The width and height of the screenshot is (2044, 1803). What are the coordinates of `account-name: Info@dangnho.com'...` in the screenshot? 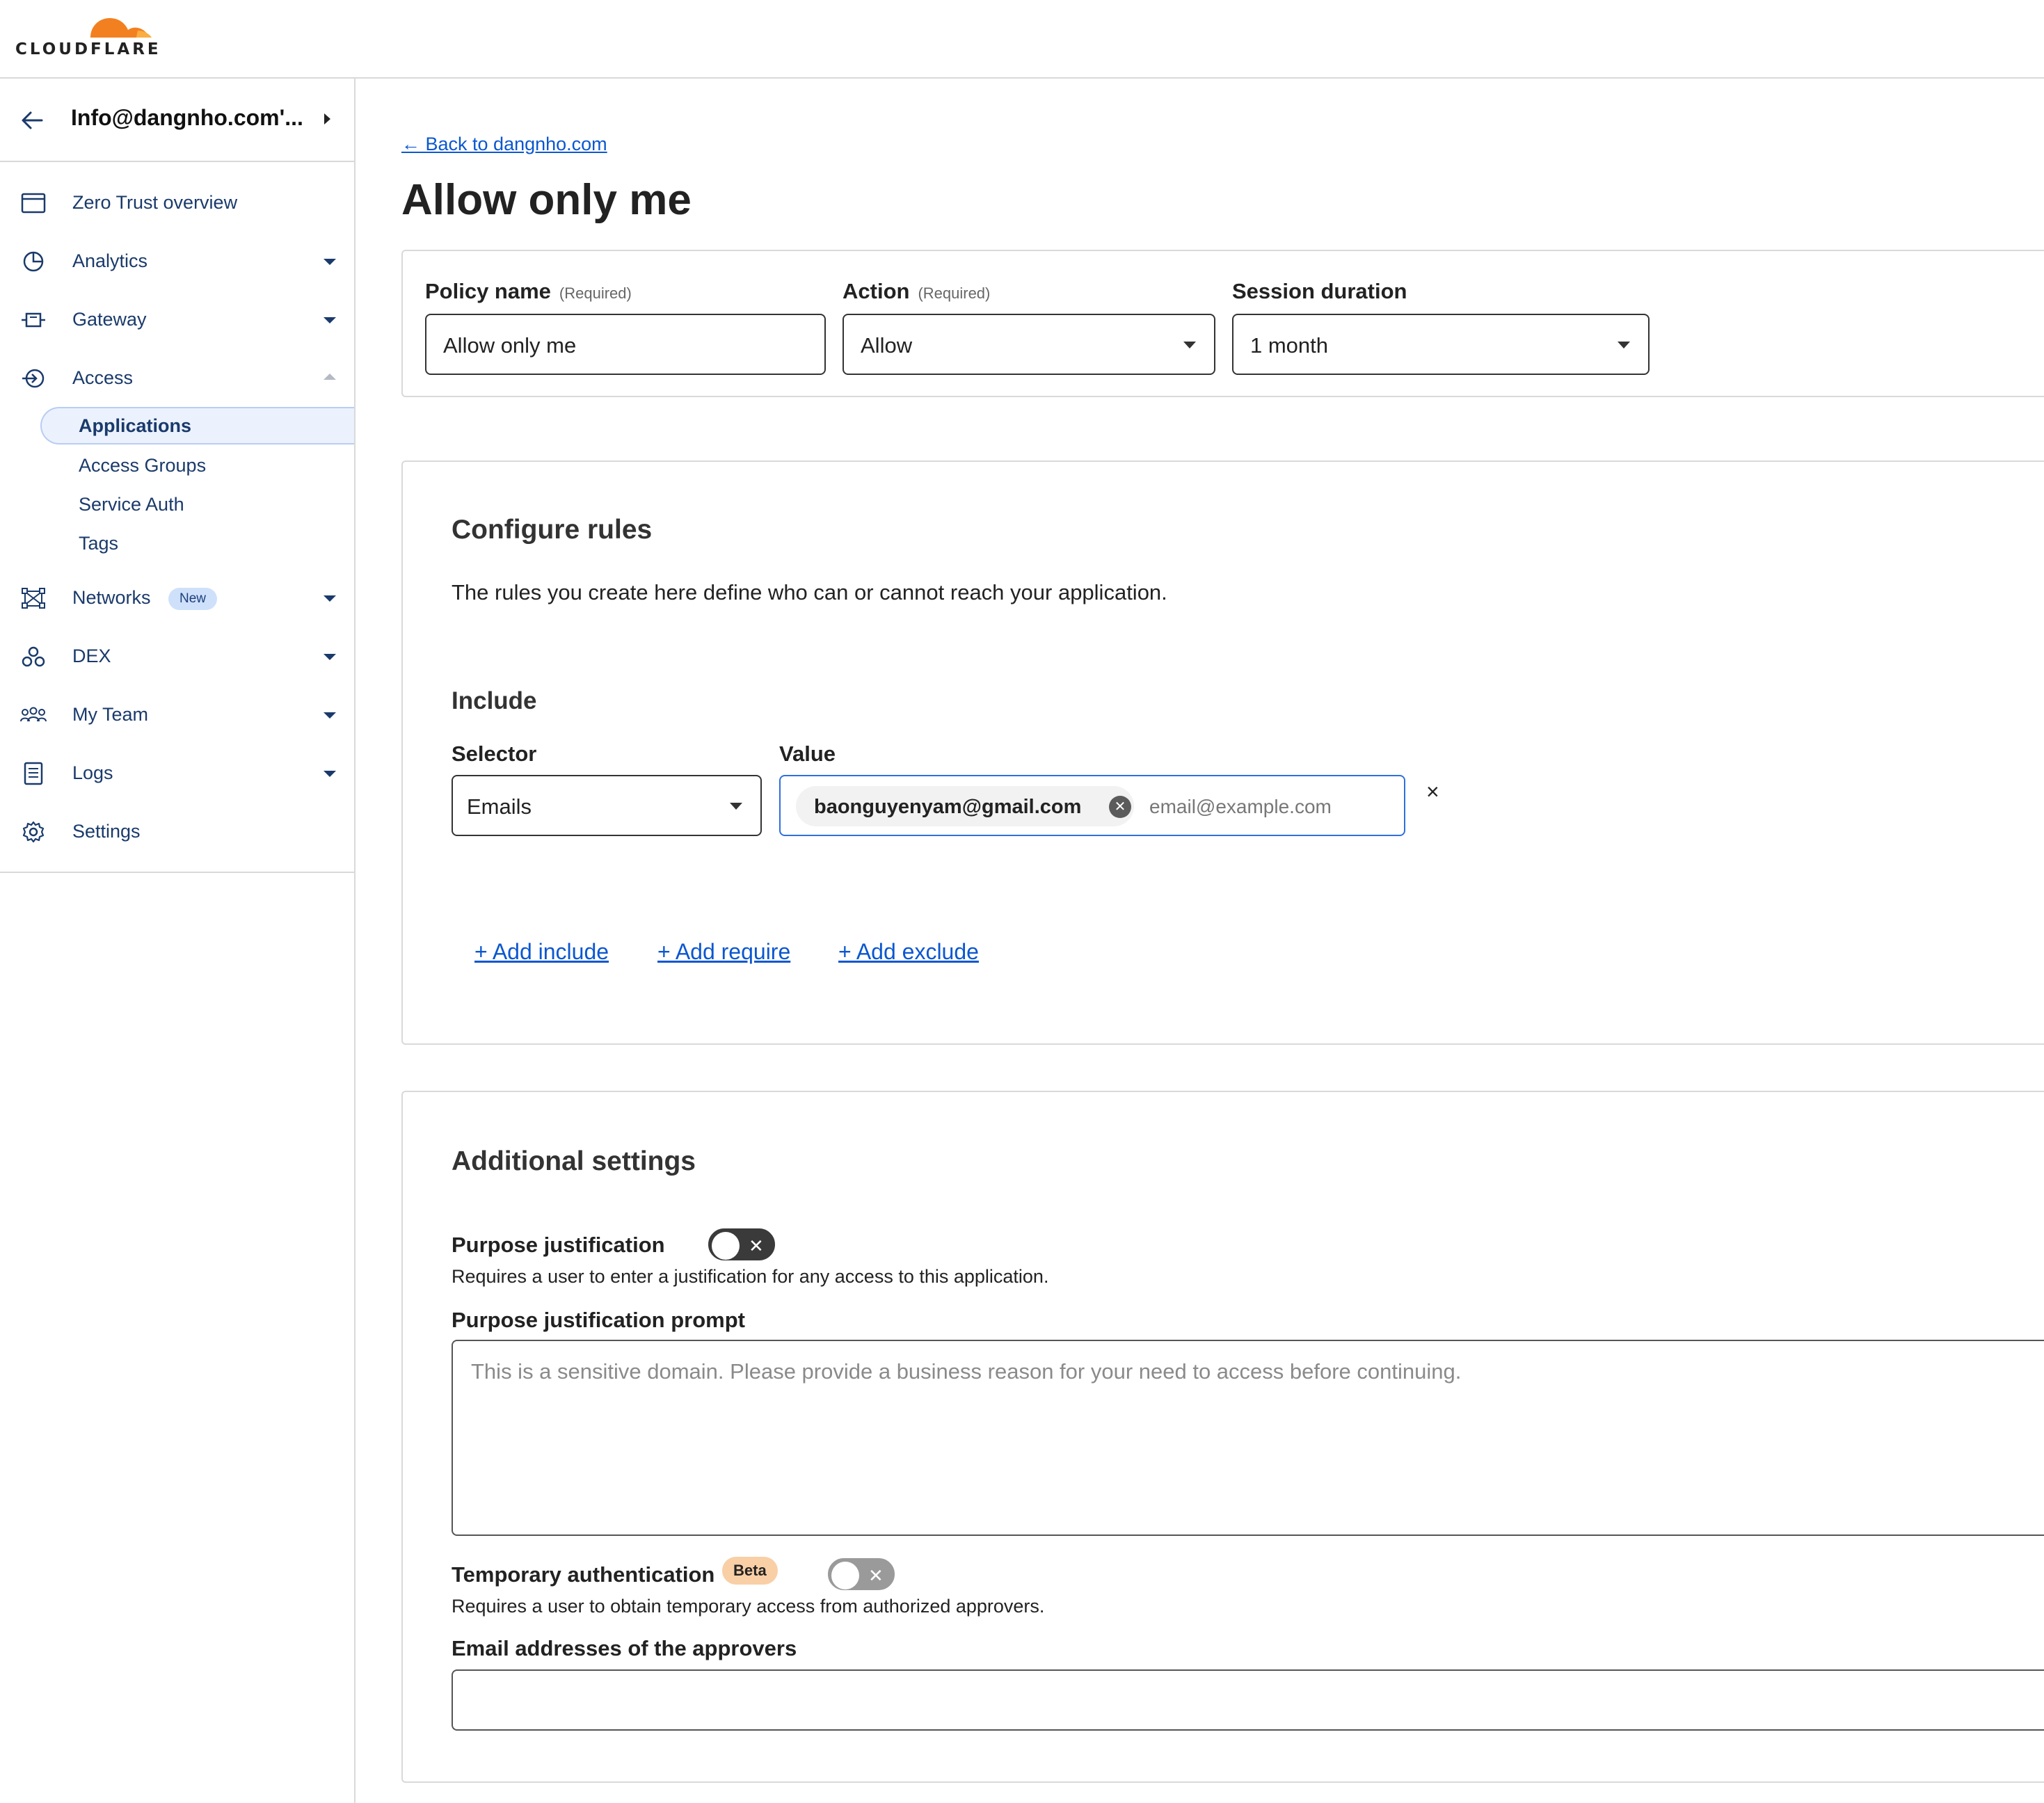 It's located at (187, 117).